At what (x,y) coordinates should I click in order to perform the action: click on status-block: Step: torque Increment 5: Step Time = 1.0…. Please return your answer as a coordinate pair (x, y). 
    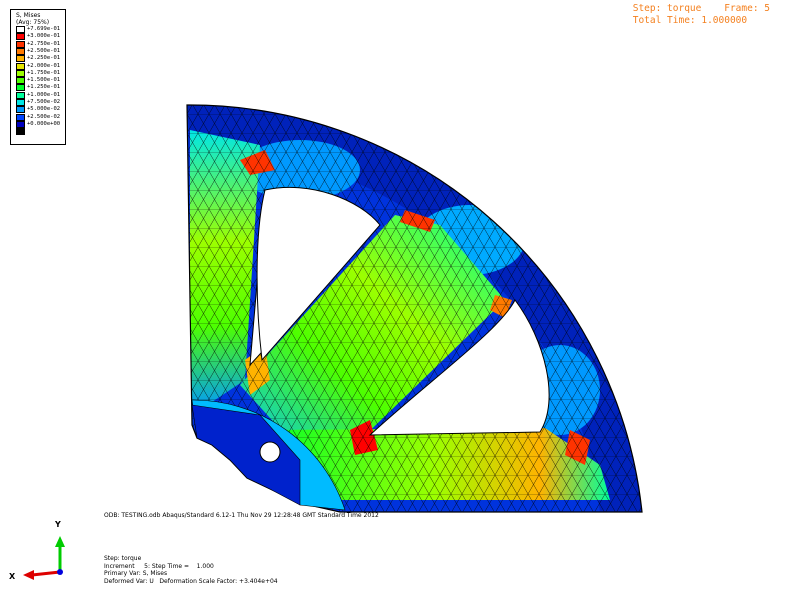
    Looking at the image, I should click on (191, 570).